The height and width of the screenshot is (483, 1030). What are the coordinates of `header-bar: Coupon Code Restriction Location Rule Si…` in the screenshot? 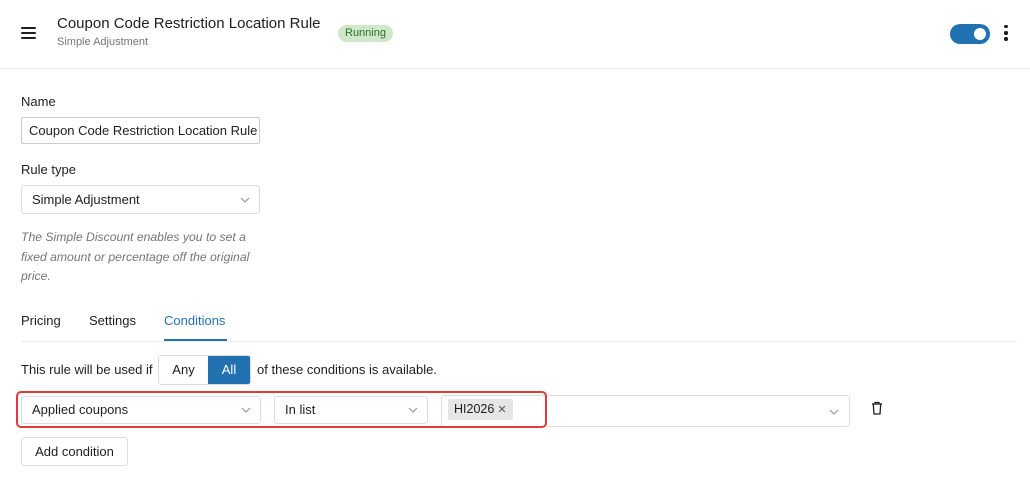 It's located at (515, 34).